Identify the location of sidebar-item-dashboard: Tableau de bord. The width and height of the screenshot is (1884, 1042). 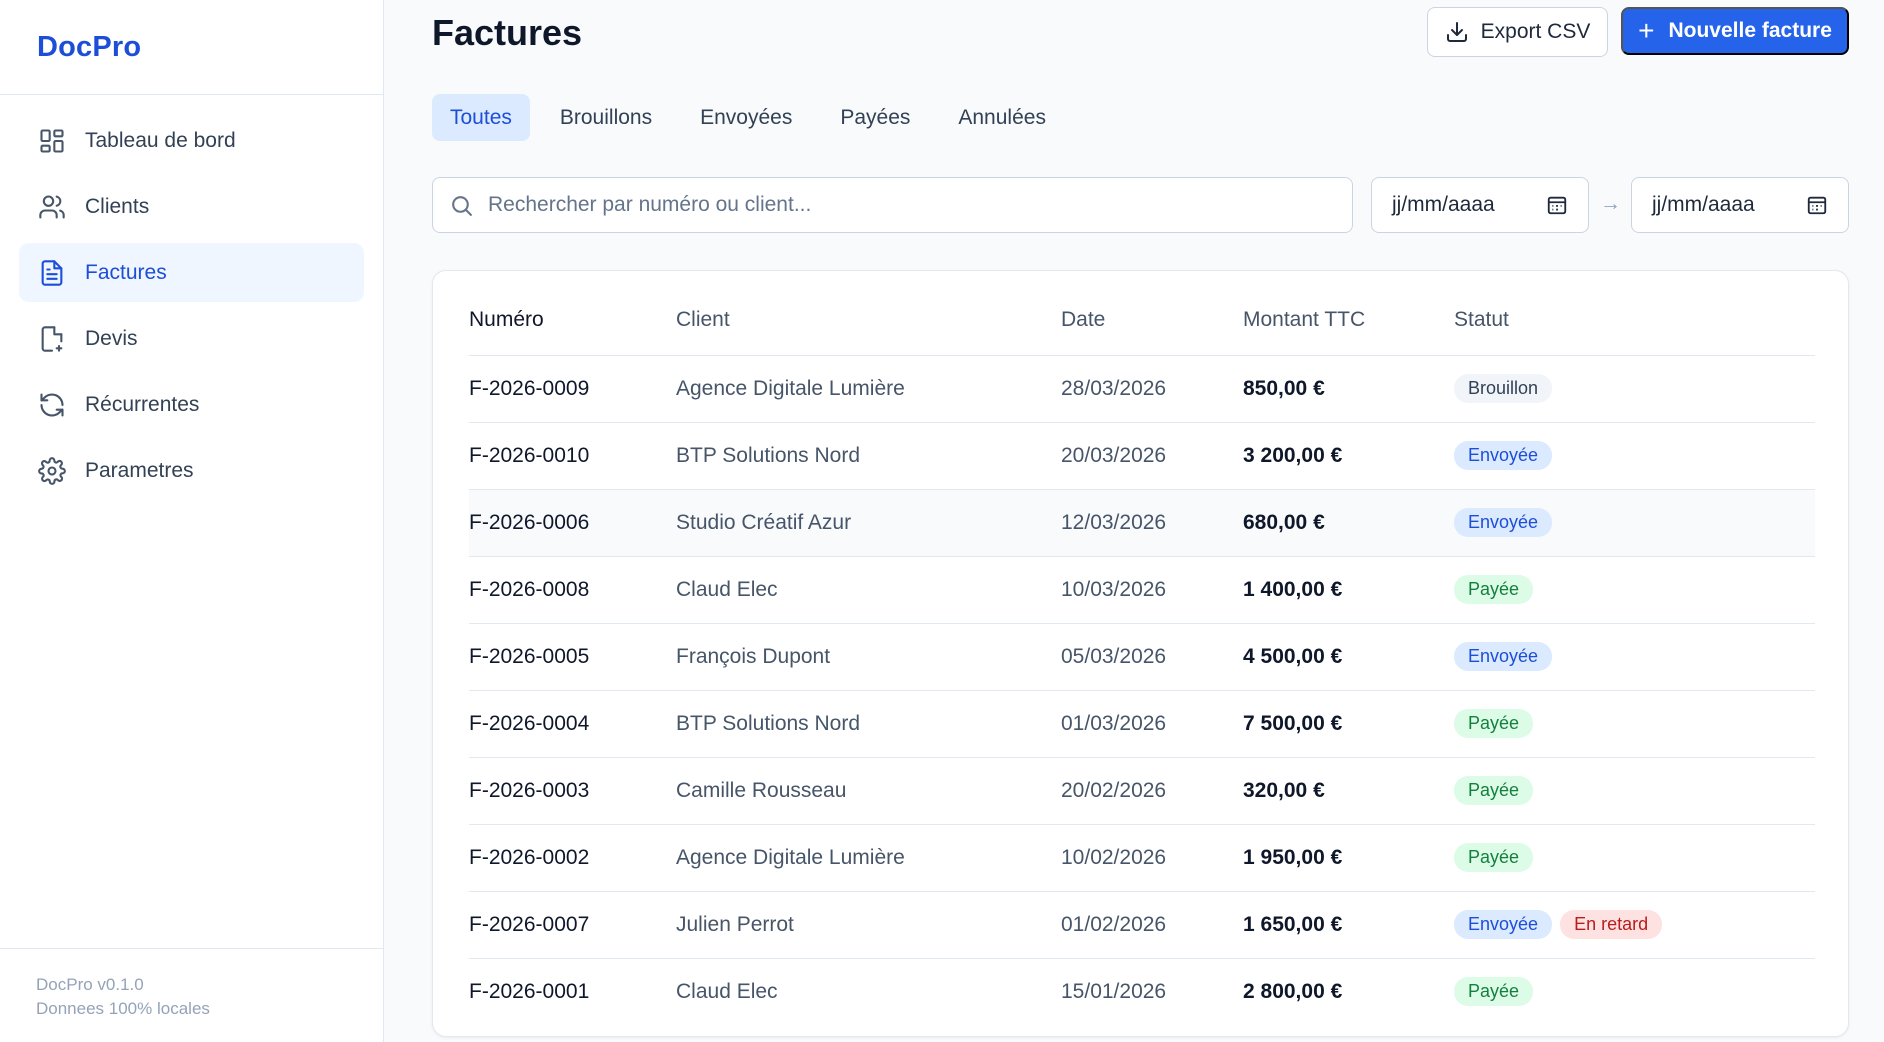
(191, 140).